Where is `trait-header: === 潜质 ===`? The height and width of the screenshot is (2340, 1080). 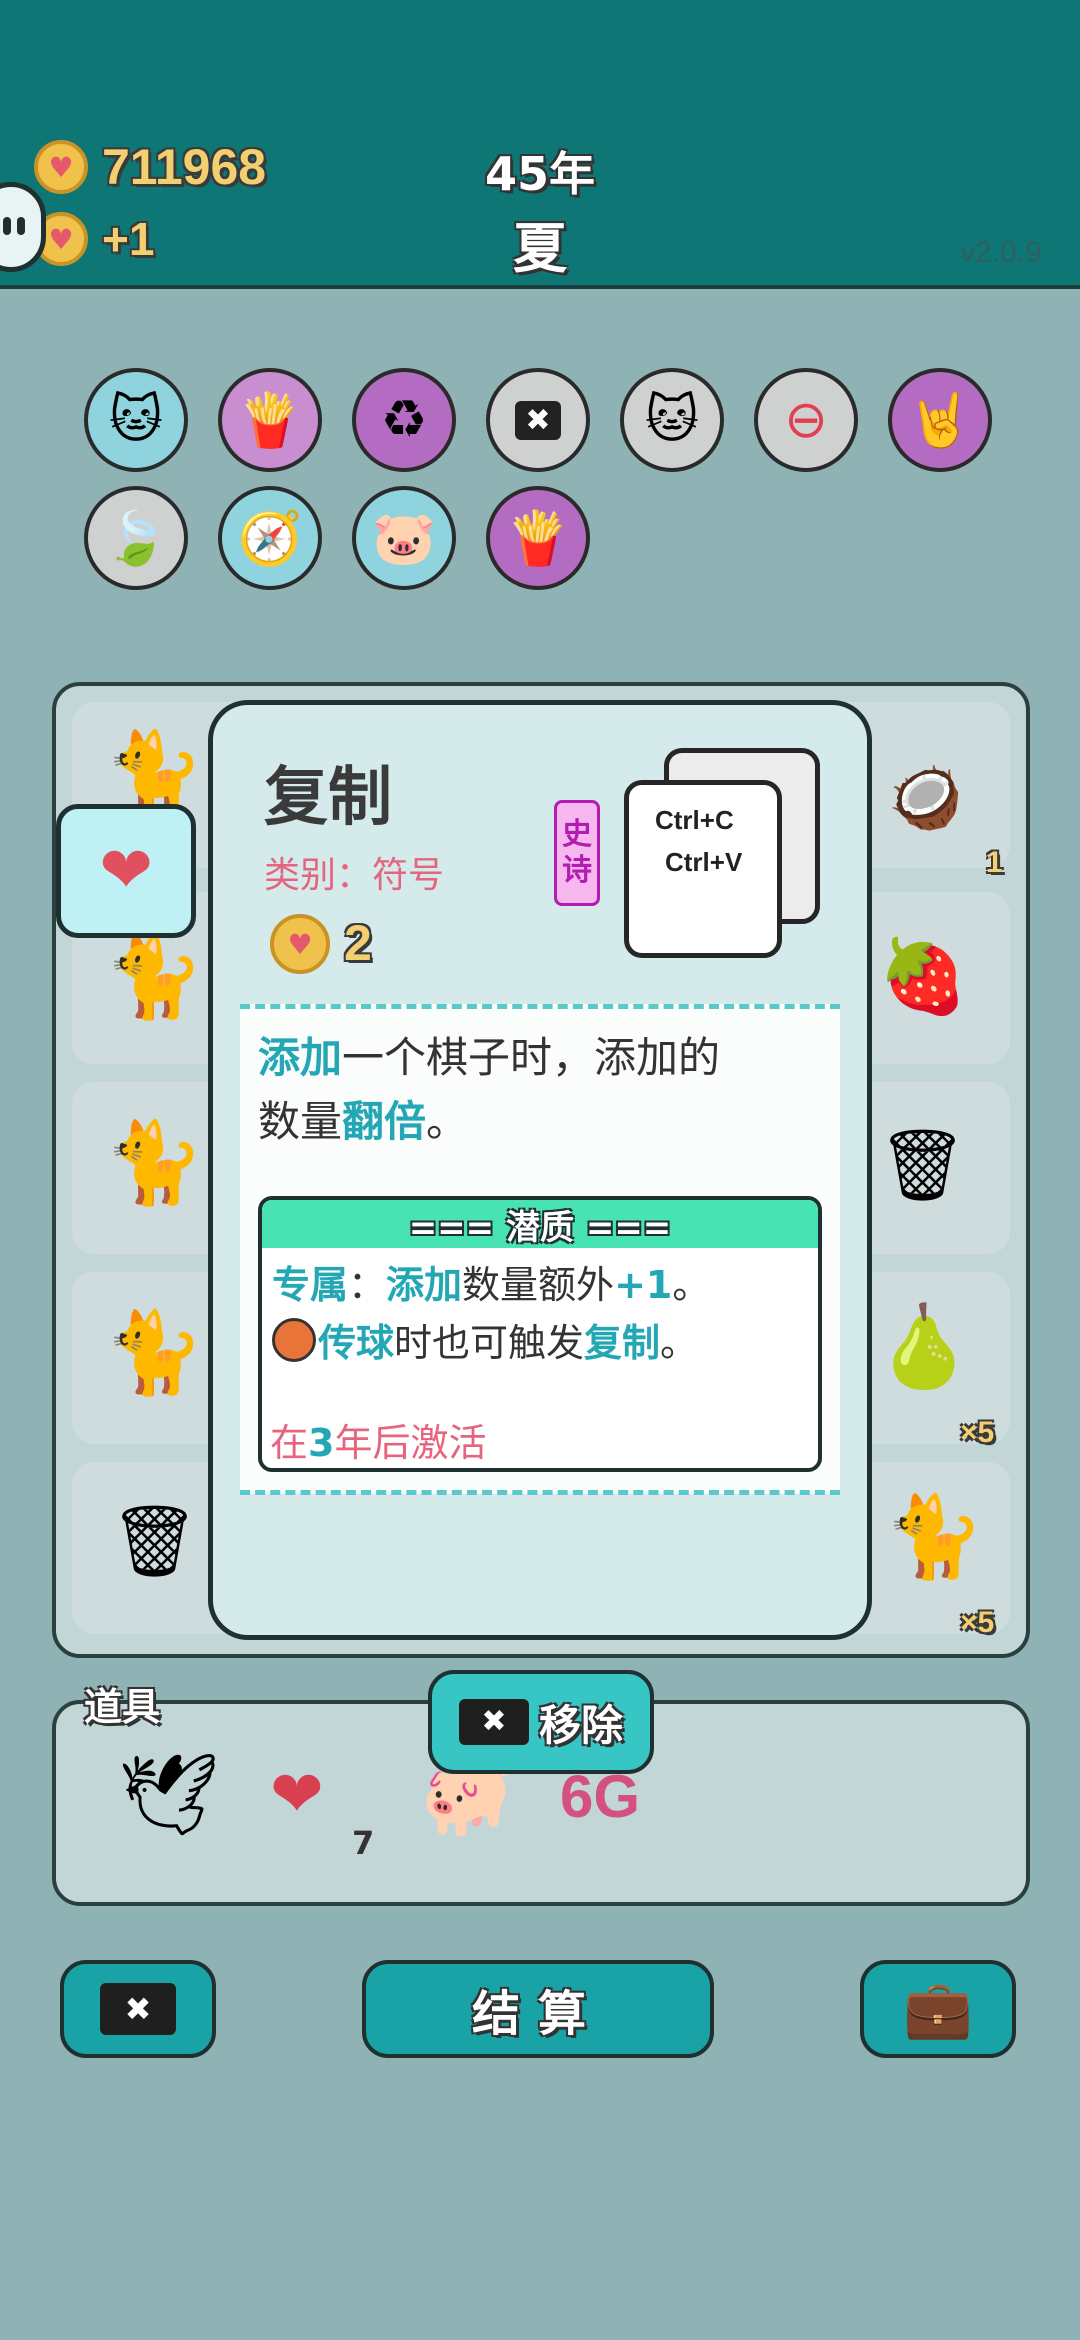 trait-header: === 潜质 === is located at coordinates (540, 1224).